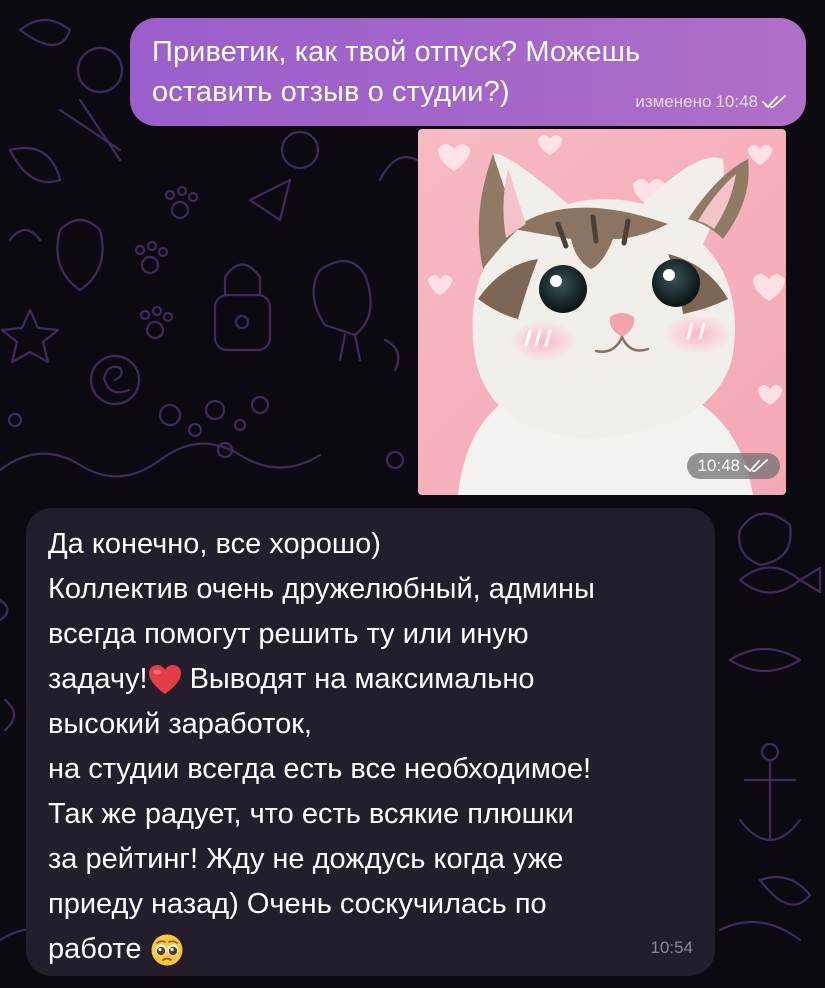 This screenshot has height=988, width=825. I want to click on edited-label: изменено, so click(673, 101).